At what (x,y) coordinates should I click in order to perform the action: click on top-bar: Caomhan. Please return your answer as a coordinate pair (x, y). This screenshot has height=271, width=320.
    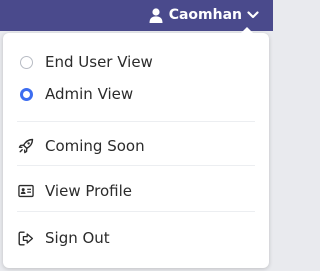
    Looking at the image, I should click on (136, 15).